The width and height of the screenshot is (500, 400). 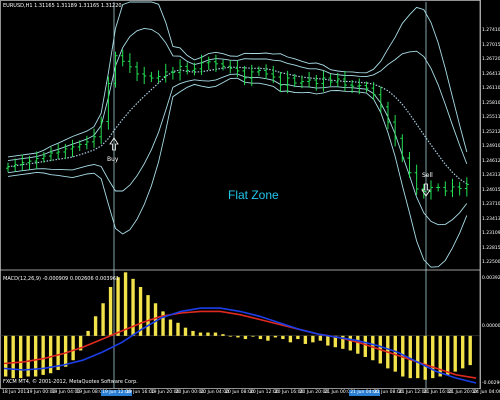 I want to click on price-axis-label: 1.23413, so click(x=491, y=219).